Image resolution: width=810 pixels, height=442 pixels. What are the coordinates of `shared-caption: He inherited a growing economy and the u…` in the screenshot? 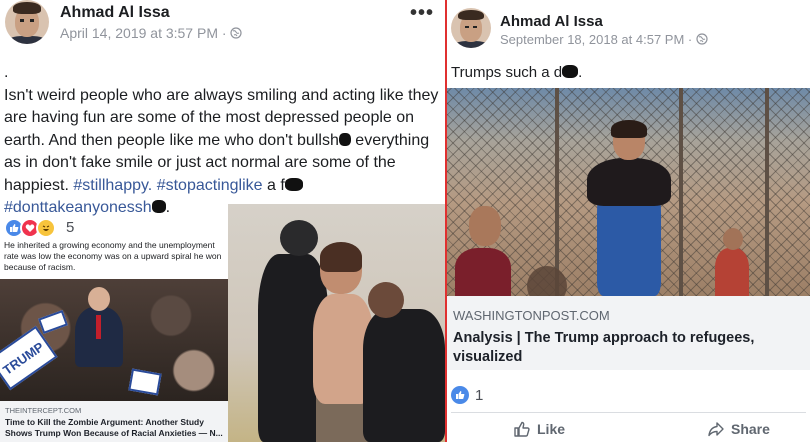 It's located at (113, 256).